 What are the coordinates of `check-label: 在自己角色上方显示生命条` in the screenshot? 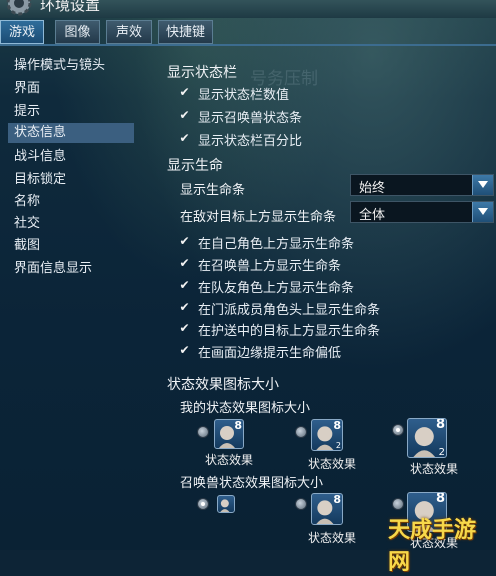 It's located at (276, 244).